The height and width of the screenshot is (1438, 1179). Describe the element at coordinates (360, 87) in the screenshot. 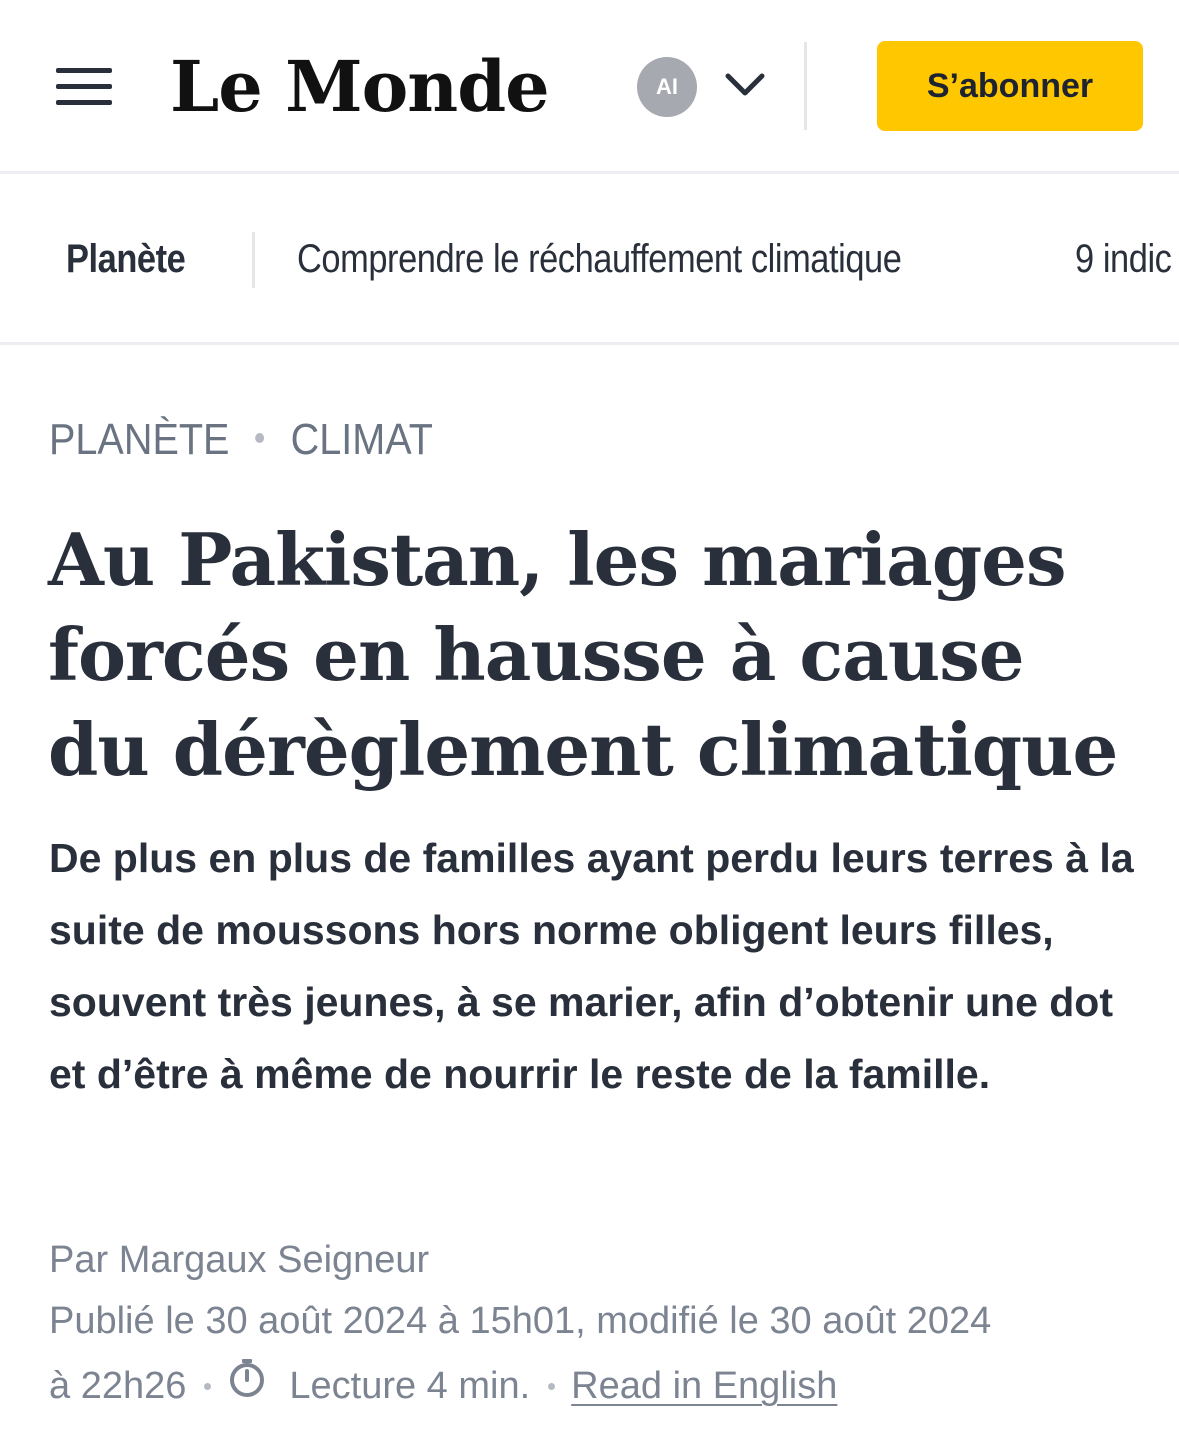

I see `site-logo: Le Monde` at that location.